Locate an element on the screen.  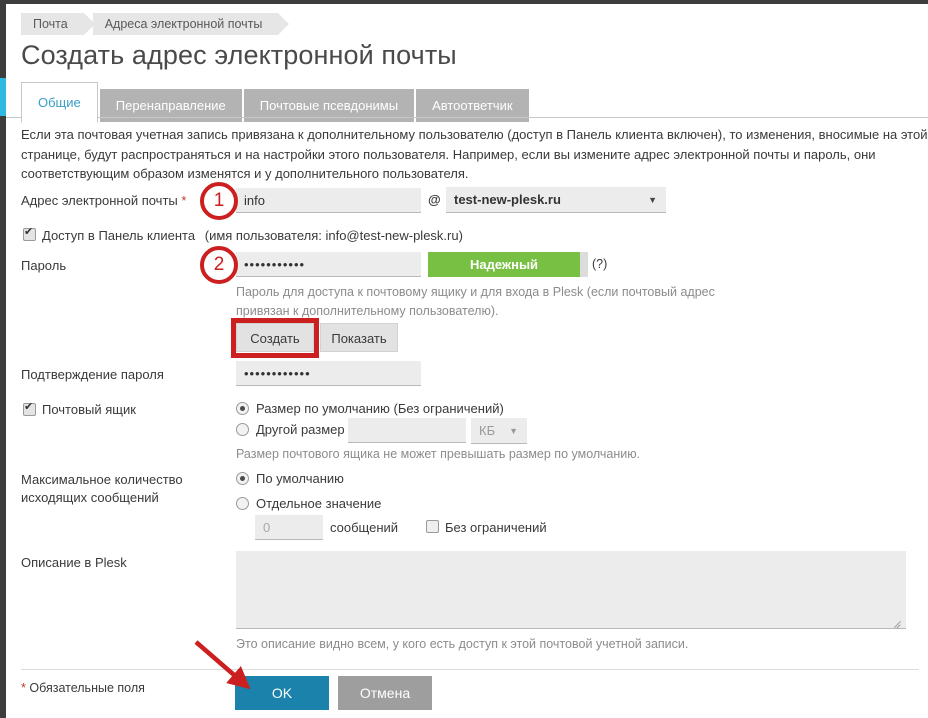
required-fields-note: * Обязательные поля is located at coordinates (83, 688).